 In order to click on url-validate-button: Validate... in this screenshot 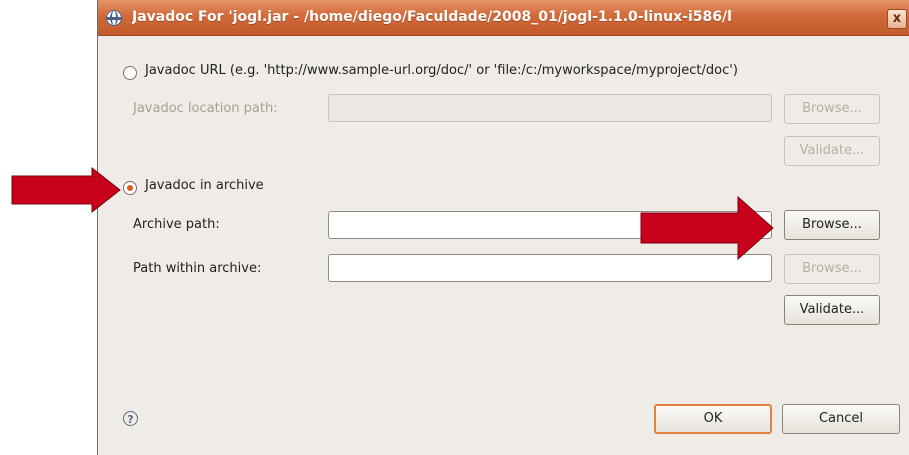, I will do `click(832, 151)`.